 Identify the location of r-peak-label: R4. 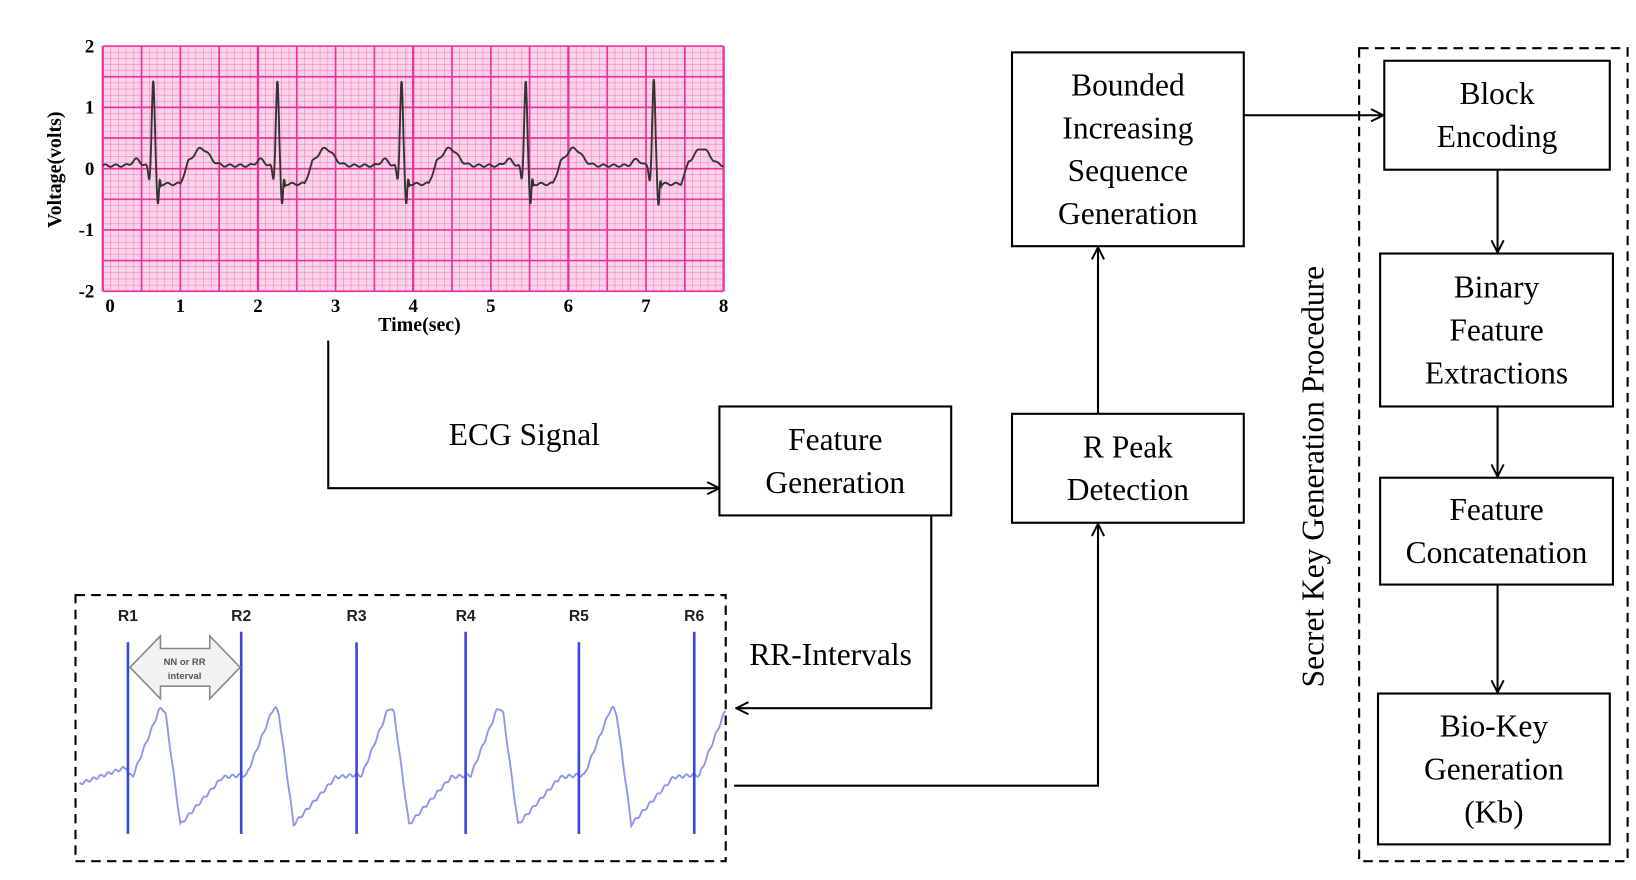
(466, 616).